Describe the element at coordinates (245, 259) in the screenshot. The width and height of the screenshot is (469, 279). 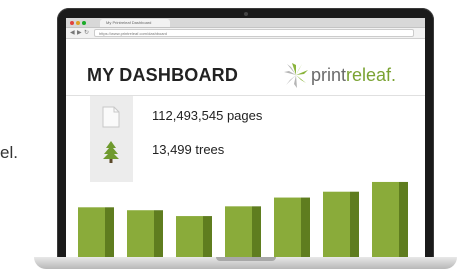
I see `laptop-lid-notch` at that location.